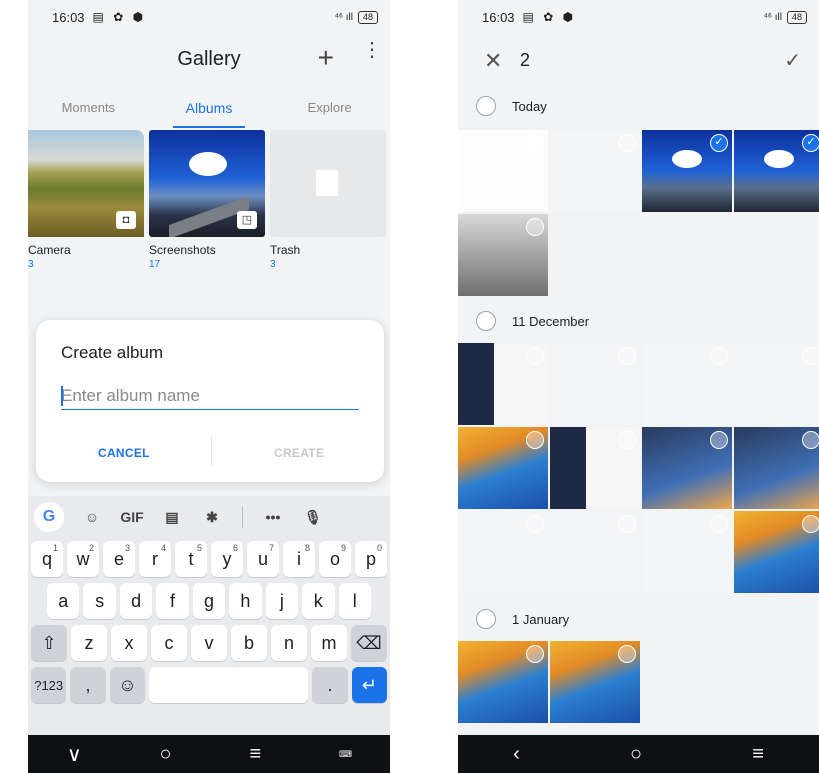 Image resolution: width=819 pixels, height=773 pixels. What do you see at coordinates (86, 183) in the screenshot?
I see `album-thumbnail: ◘` at bounding box center [86, 183].